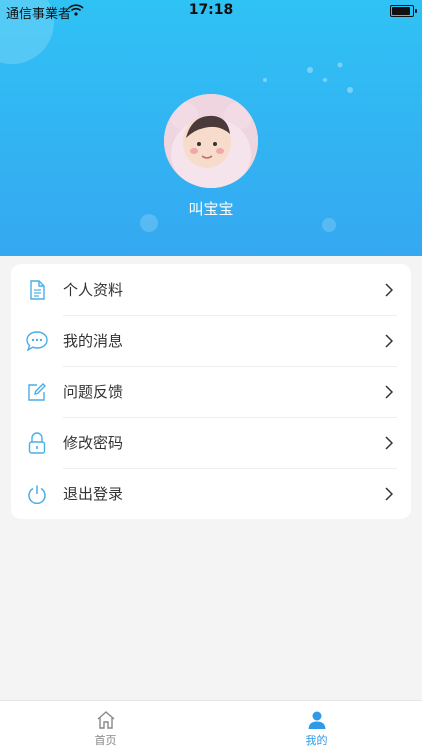 This screenshot has width=422, height=751. What do you see at coordinates (211, 493) in the screenshot?
I see `menu-item-logout: 退出登录` at bounding box center [211, 493].